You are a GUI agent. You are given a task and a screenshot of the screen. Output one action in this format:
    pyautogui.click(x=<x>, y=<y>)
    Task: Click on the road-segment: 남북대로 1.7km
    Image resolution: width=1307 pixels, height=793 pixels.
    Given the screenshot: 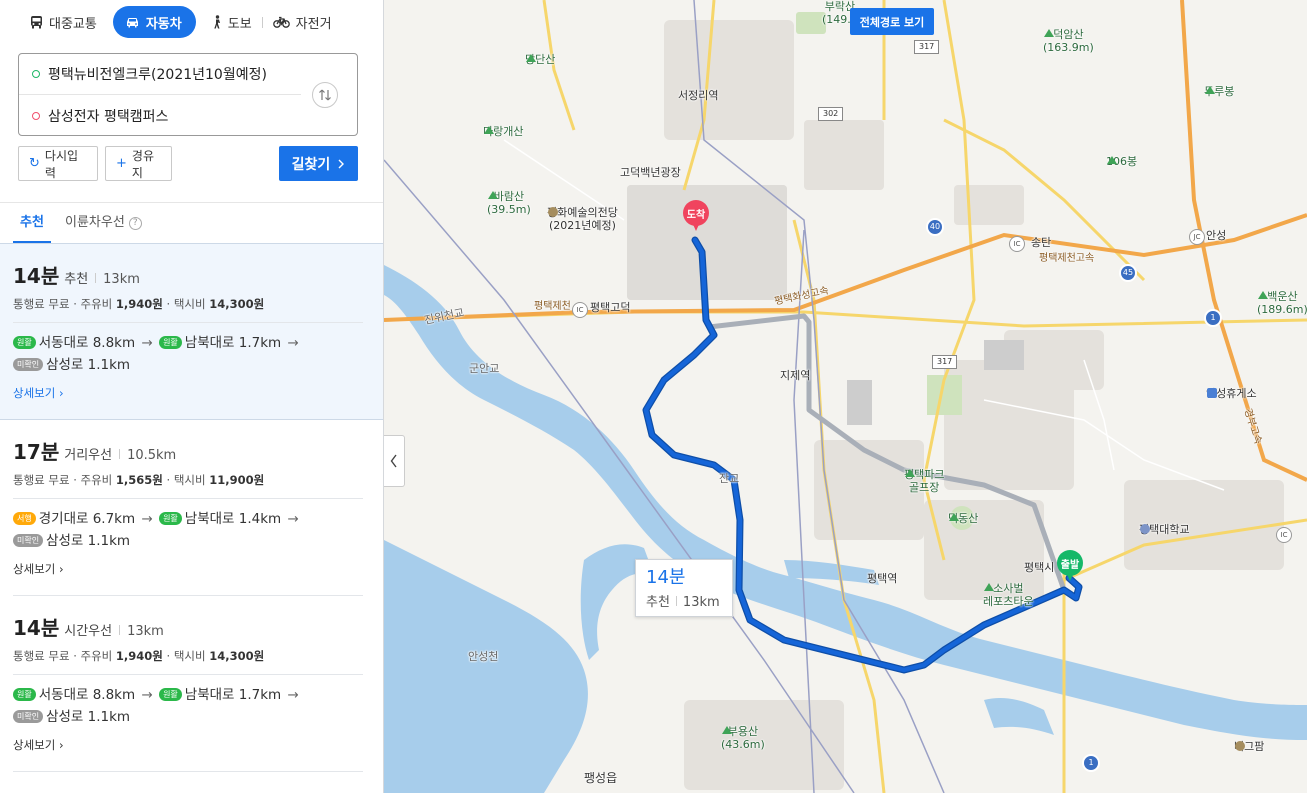 What is the action you would take?
    pyautogui.click(x=233, y=343)
    